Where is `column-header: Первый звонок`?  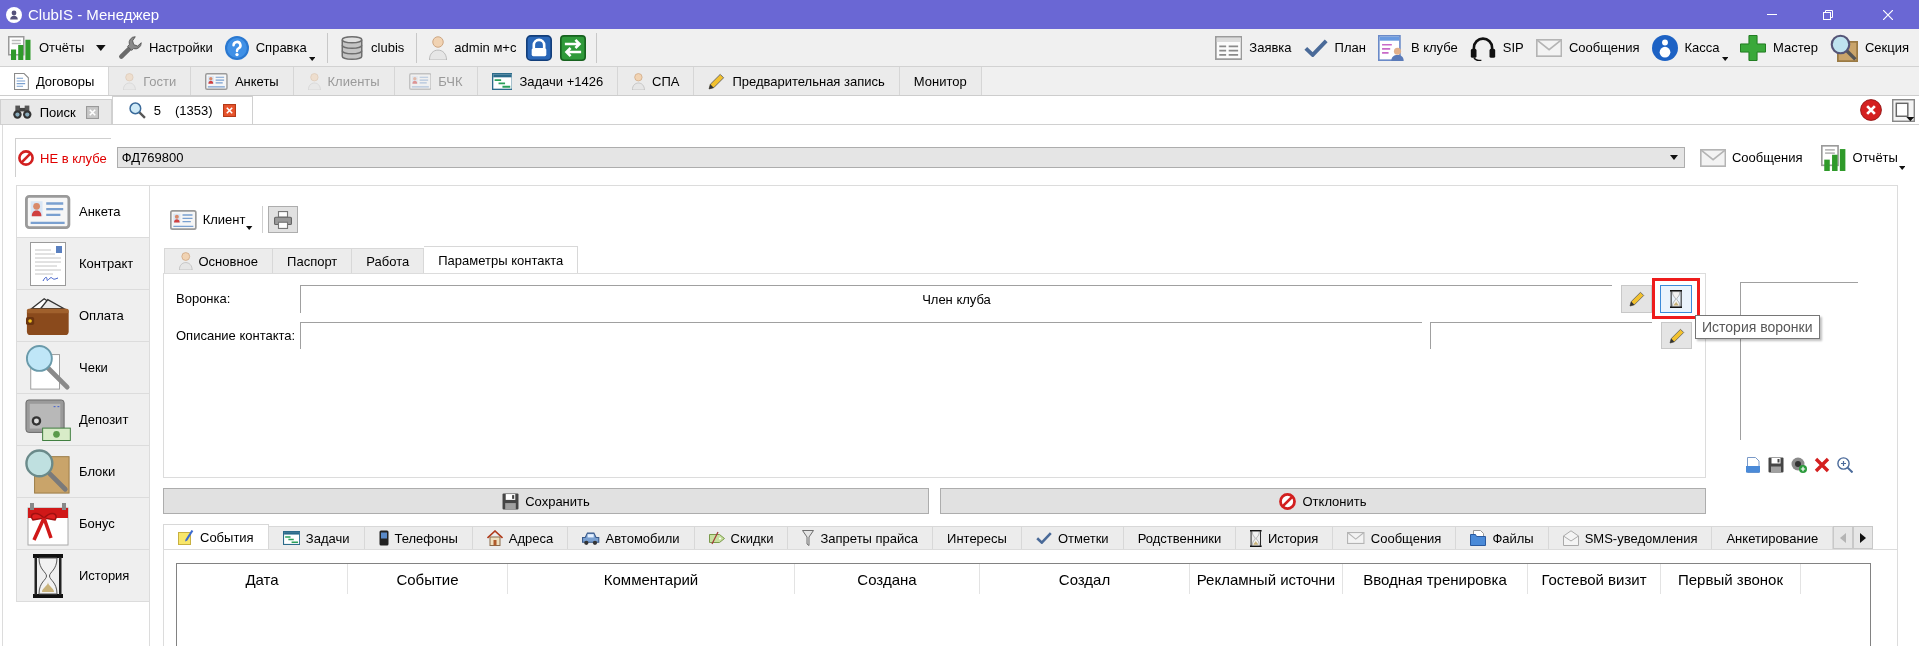
column-header: Первый звонок is located at coordinates (1731, 579).